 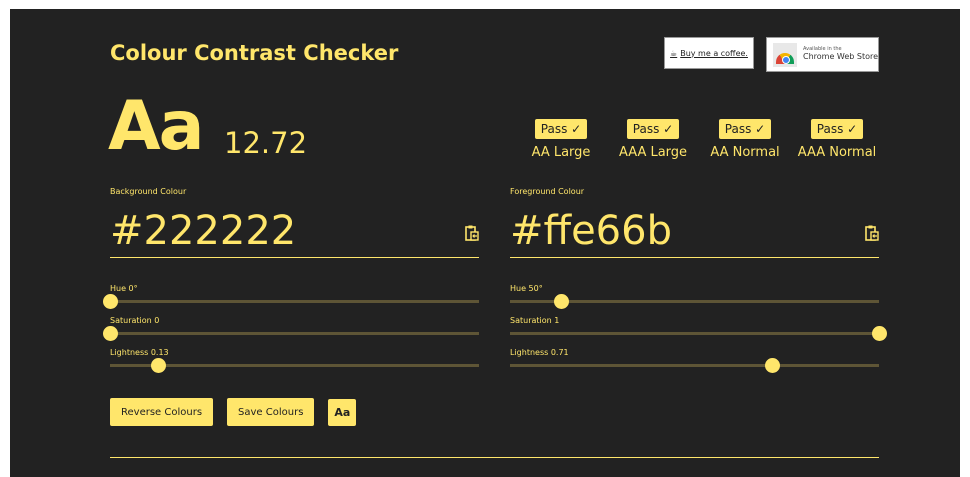 I want to click on foreground-saturation-slider, so click(x=698, y=333).